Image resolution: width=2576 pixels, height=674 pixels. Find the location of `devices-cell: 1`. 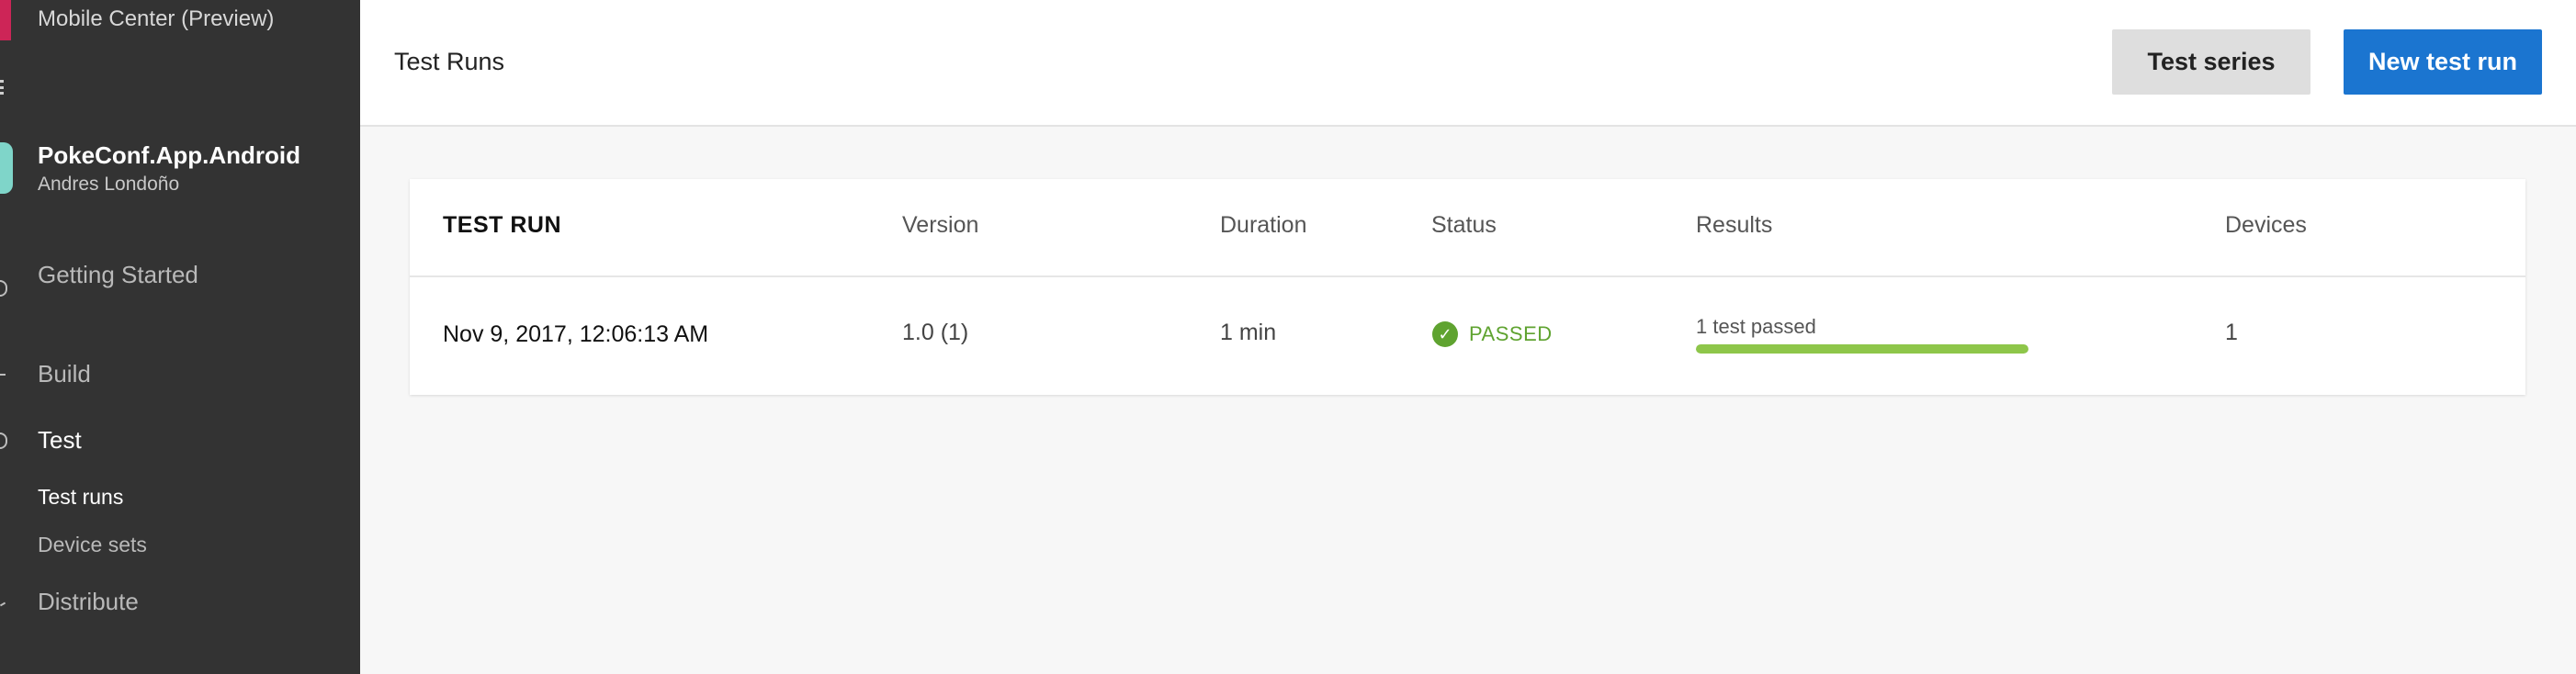

devices-cell: 1 is located at coordinates (2231, 332).